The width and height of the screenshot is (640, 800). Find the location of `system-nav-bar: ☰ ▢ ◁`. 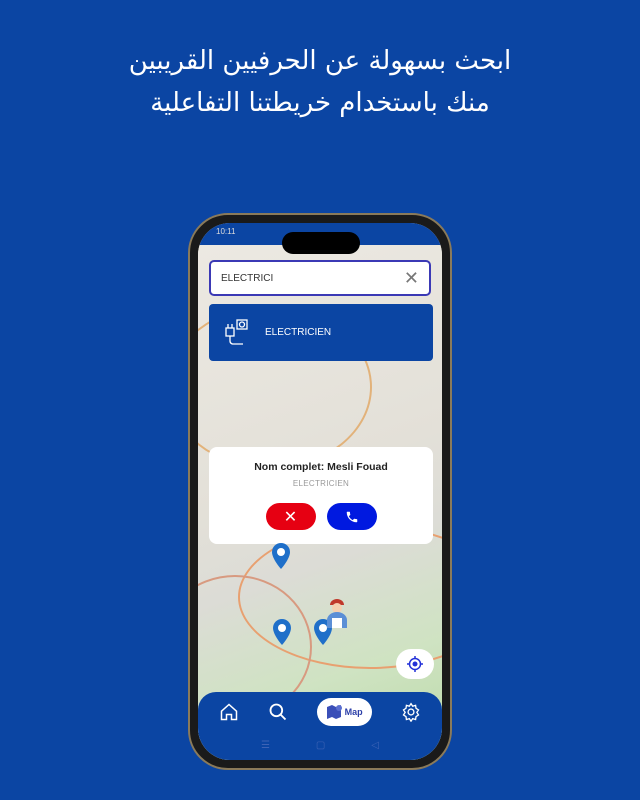

system-nav-bar: ☰ ▢ ◁ is located at coordinates (320, 745).